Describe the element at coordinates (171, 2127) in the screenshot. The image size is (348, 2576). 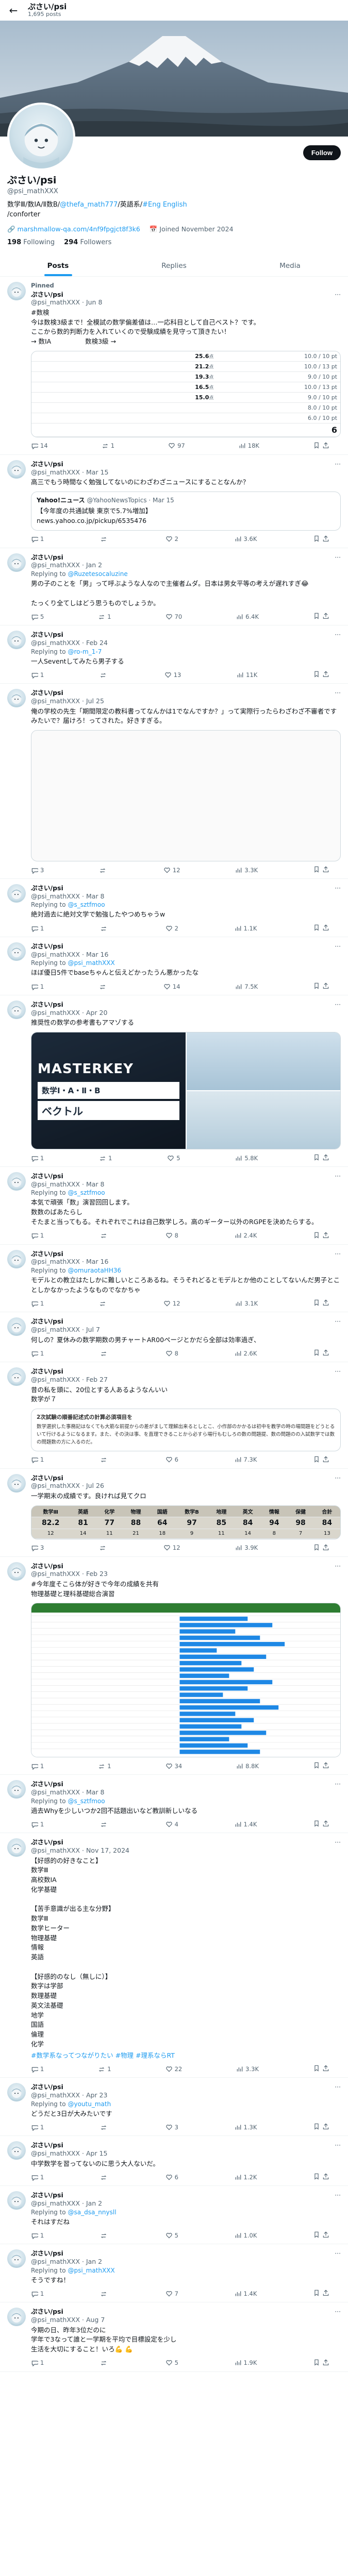
I see `like-button: 3` at that location.